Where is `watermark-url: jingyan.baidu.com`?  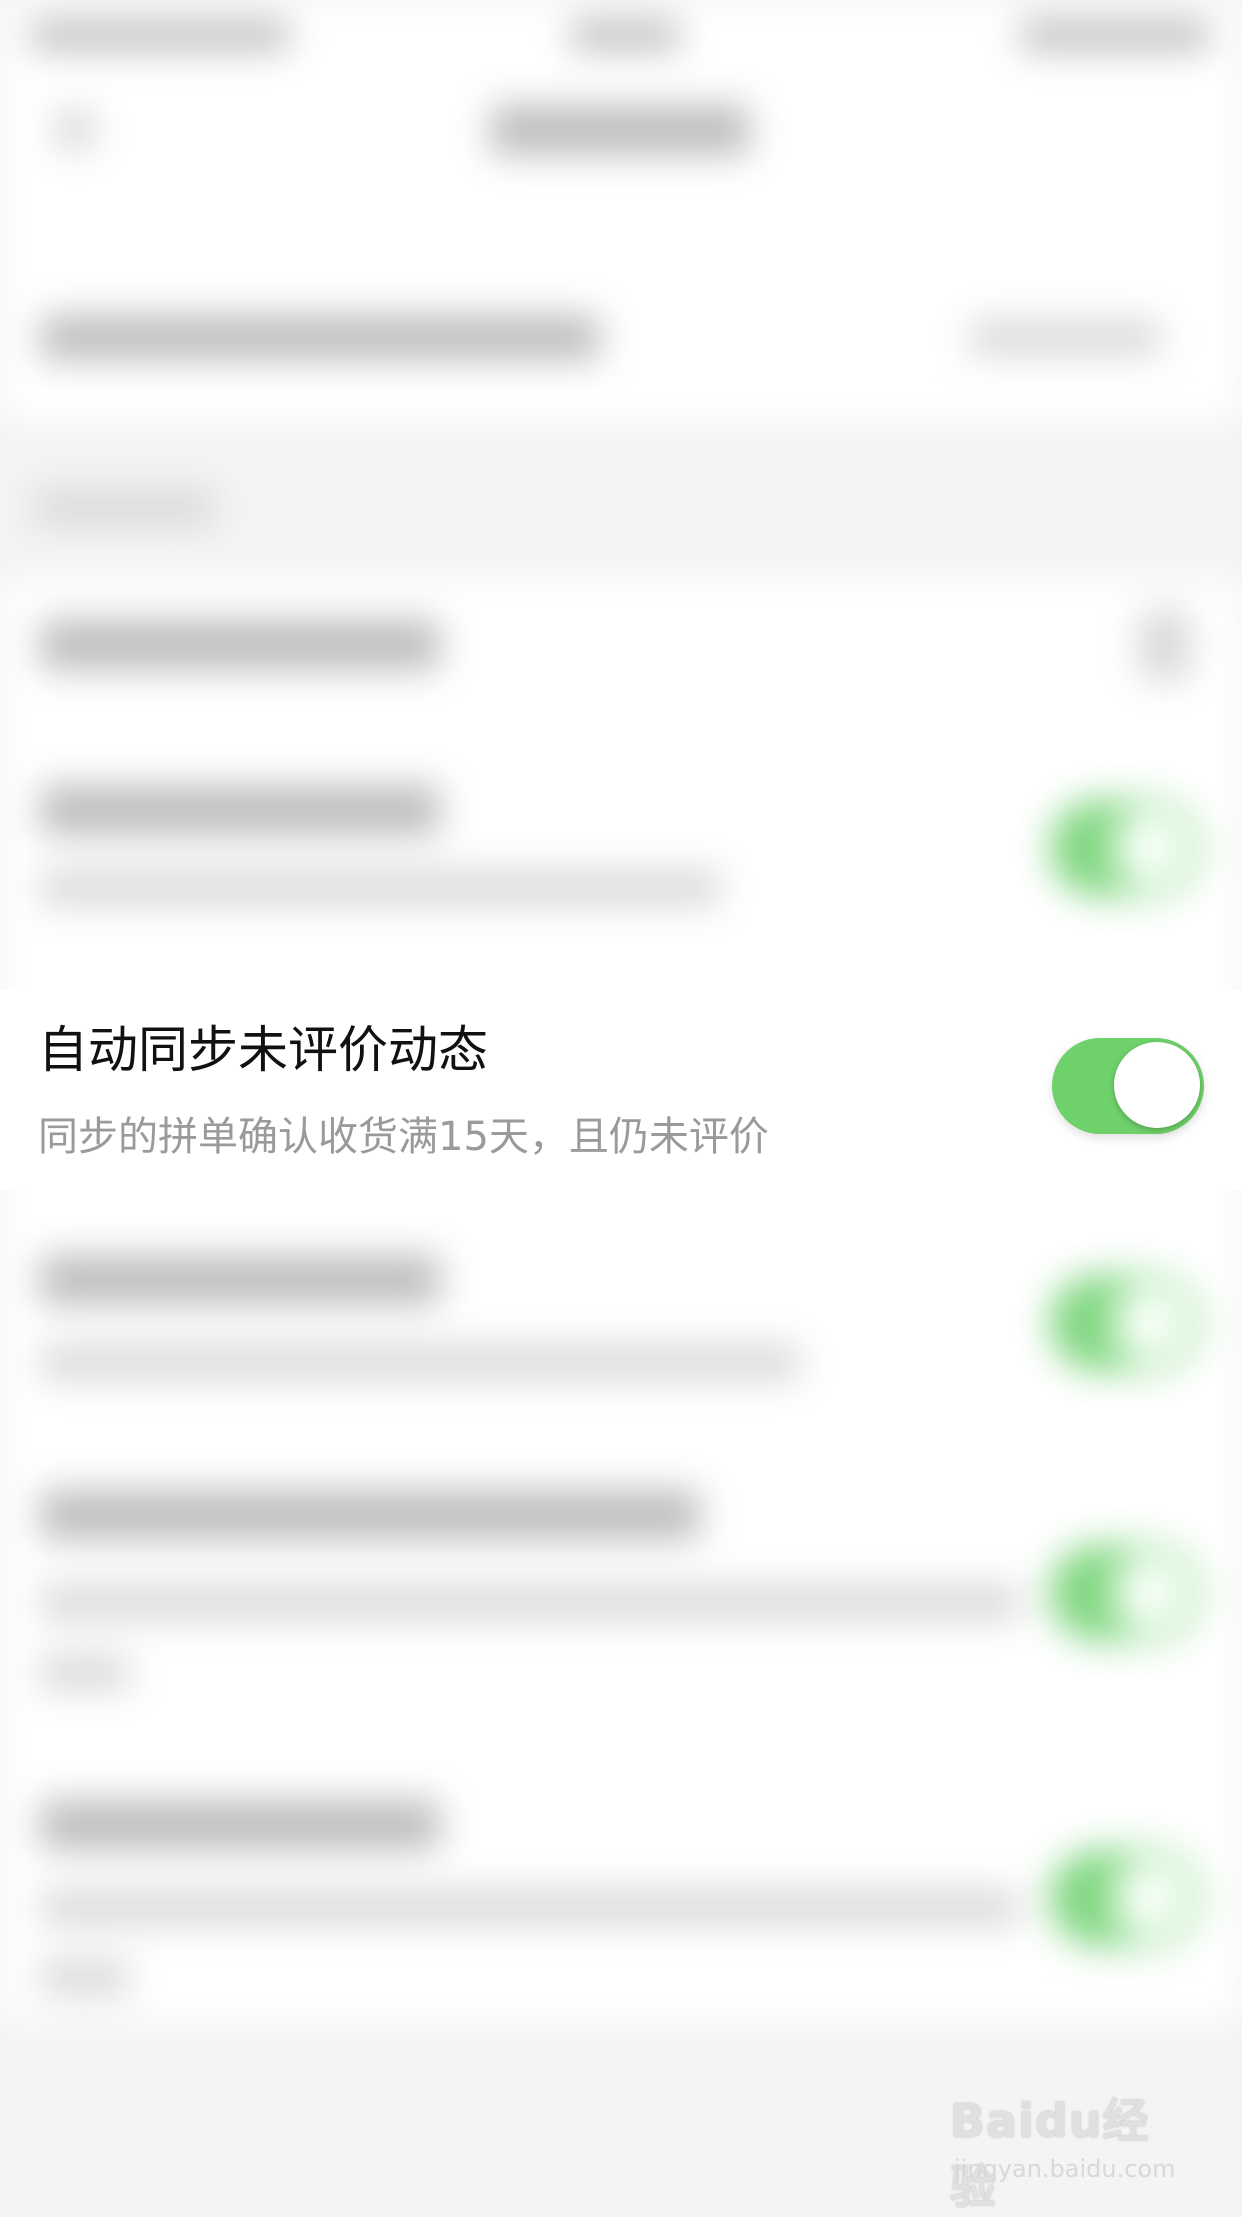 watermark-url: jingyan.baidu.com is located at coordinates (1065, 2169).